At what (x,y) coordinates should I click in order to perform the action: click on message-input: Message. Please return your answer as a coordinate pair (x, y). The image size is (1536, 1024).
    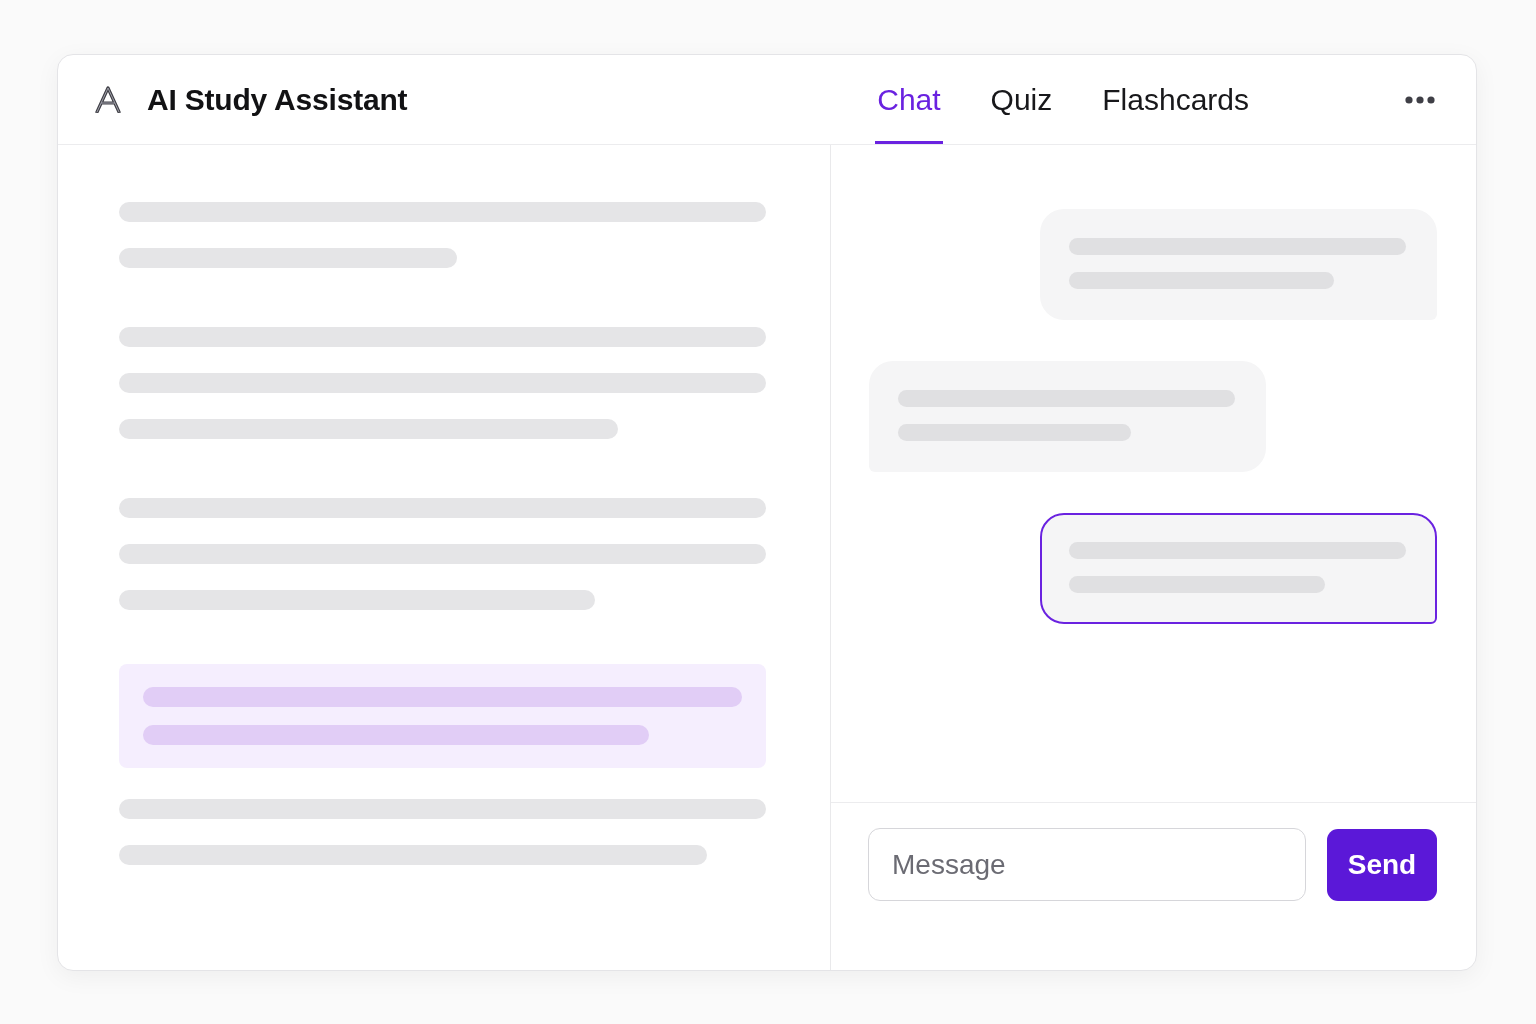
    Looking at the image, I should click on (1087, 864).